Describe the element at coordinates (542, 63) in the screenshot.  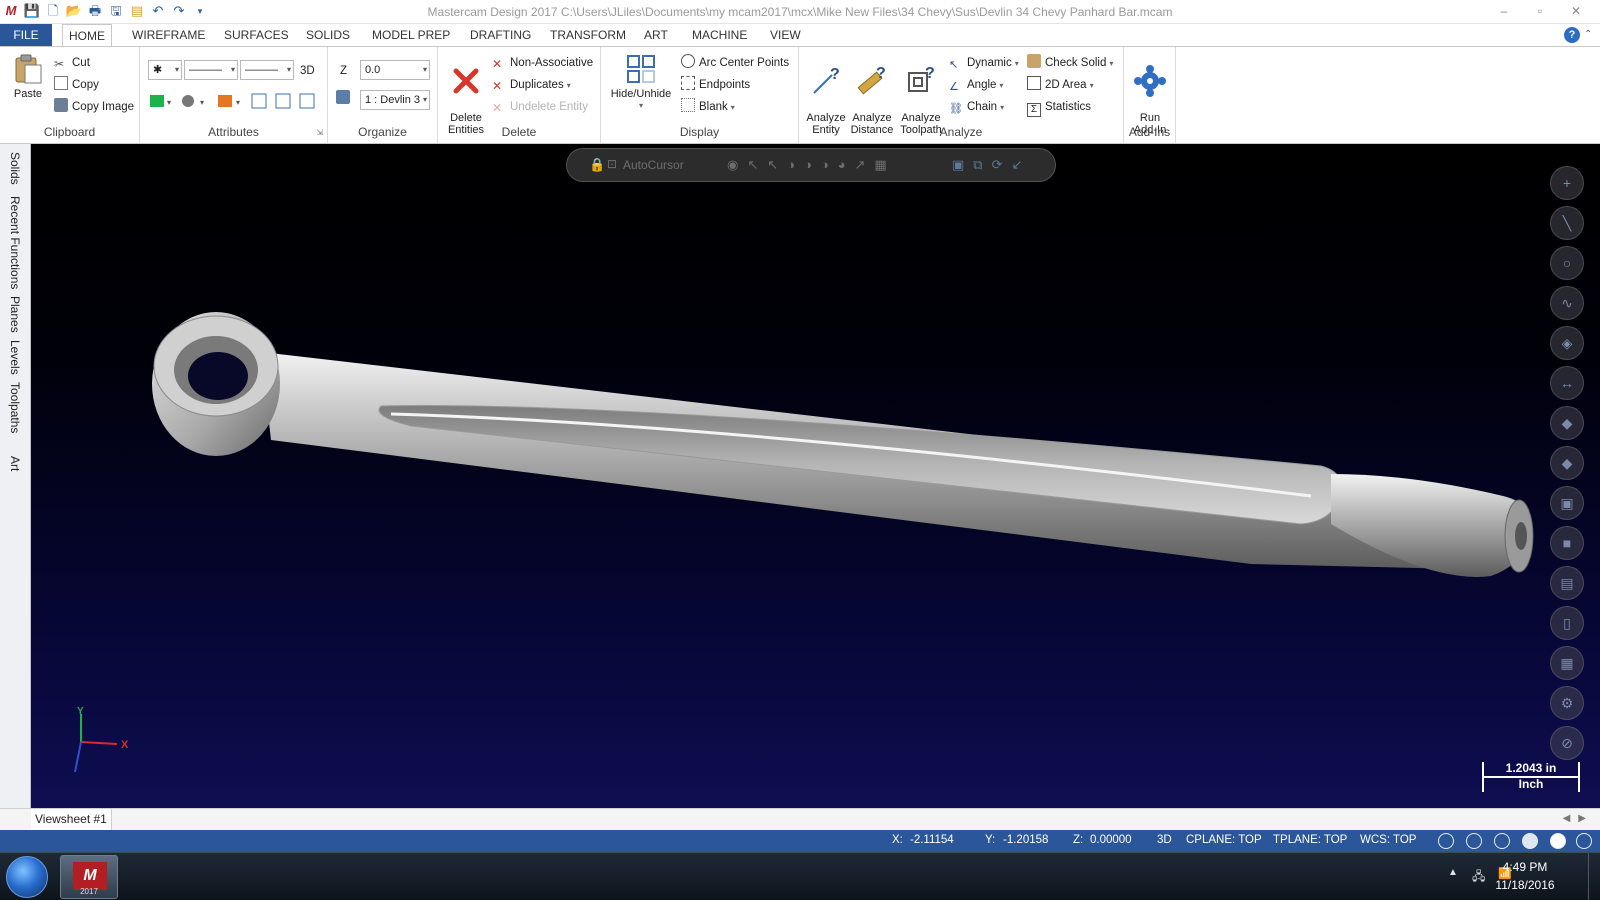
I see `non-associative-button: ✕ Non-Associative` at that location.